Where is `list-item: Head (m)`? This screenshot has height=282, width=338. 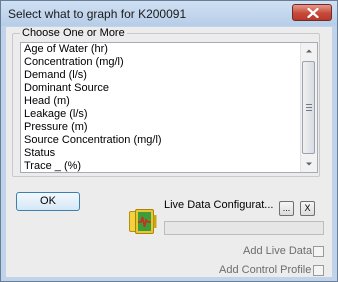 list-item: Head (m) is located at coordinates (169, 101).